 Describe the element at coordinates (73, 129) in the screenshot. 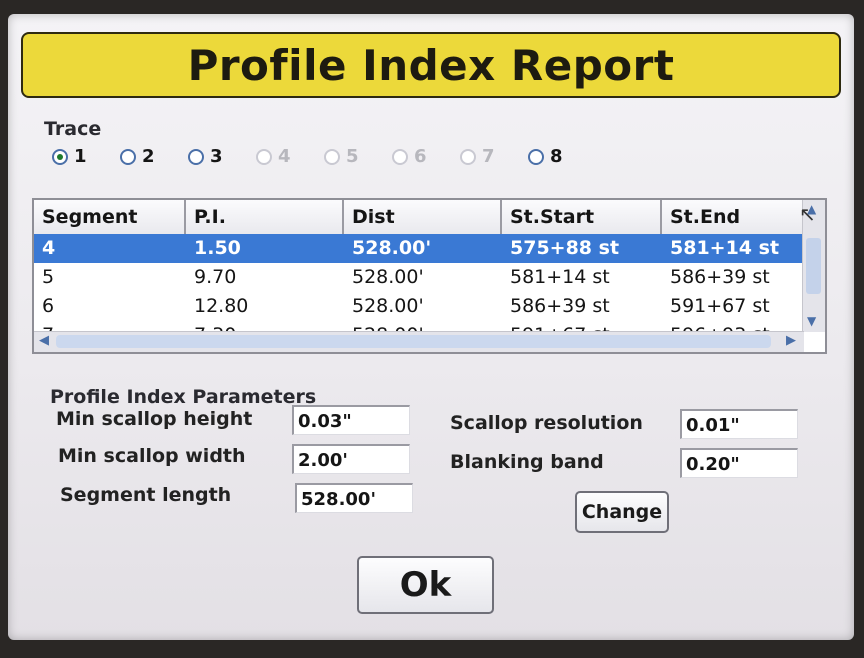

I see `trace-label: Trace` at that location.